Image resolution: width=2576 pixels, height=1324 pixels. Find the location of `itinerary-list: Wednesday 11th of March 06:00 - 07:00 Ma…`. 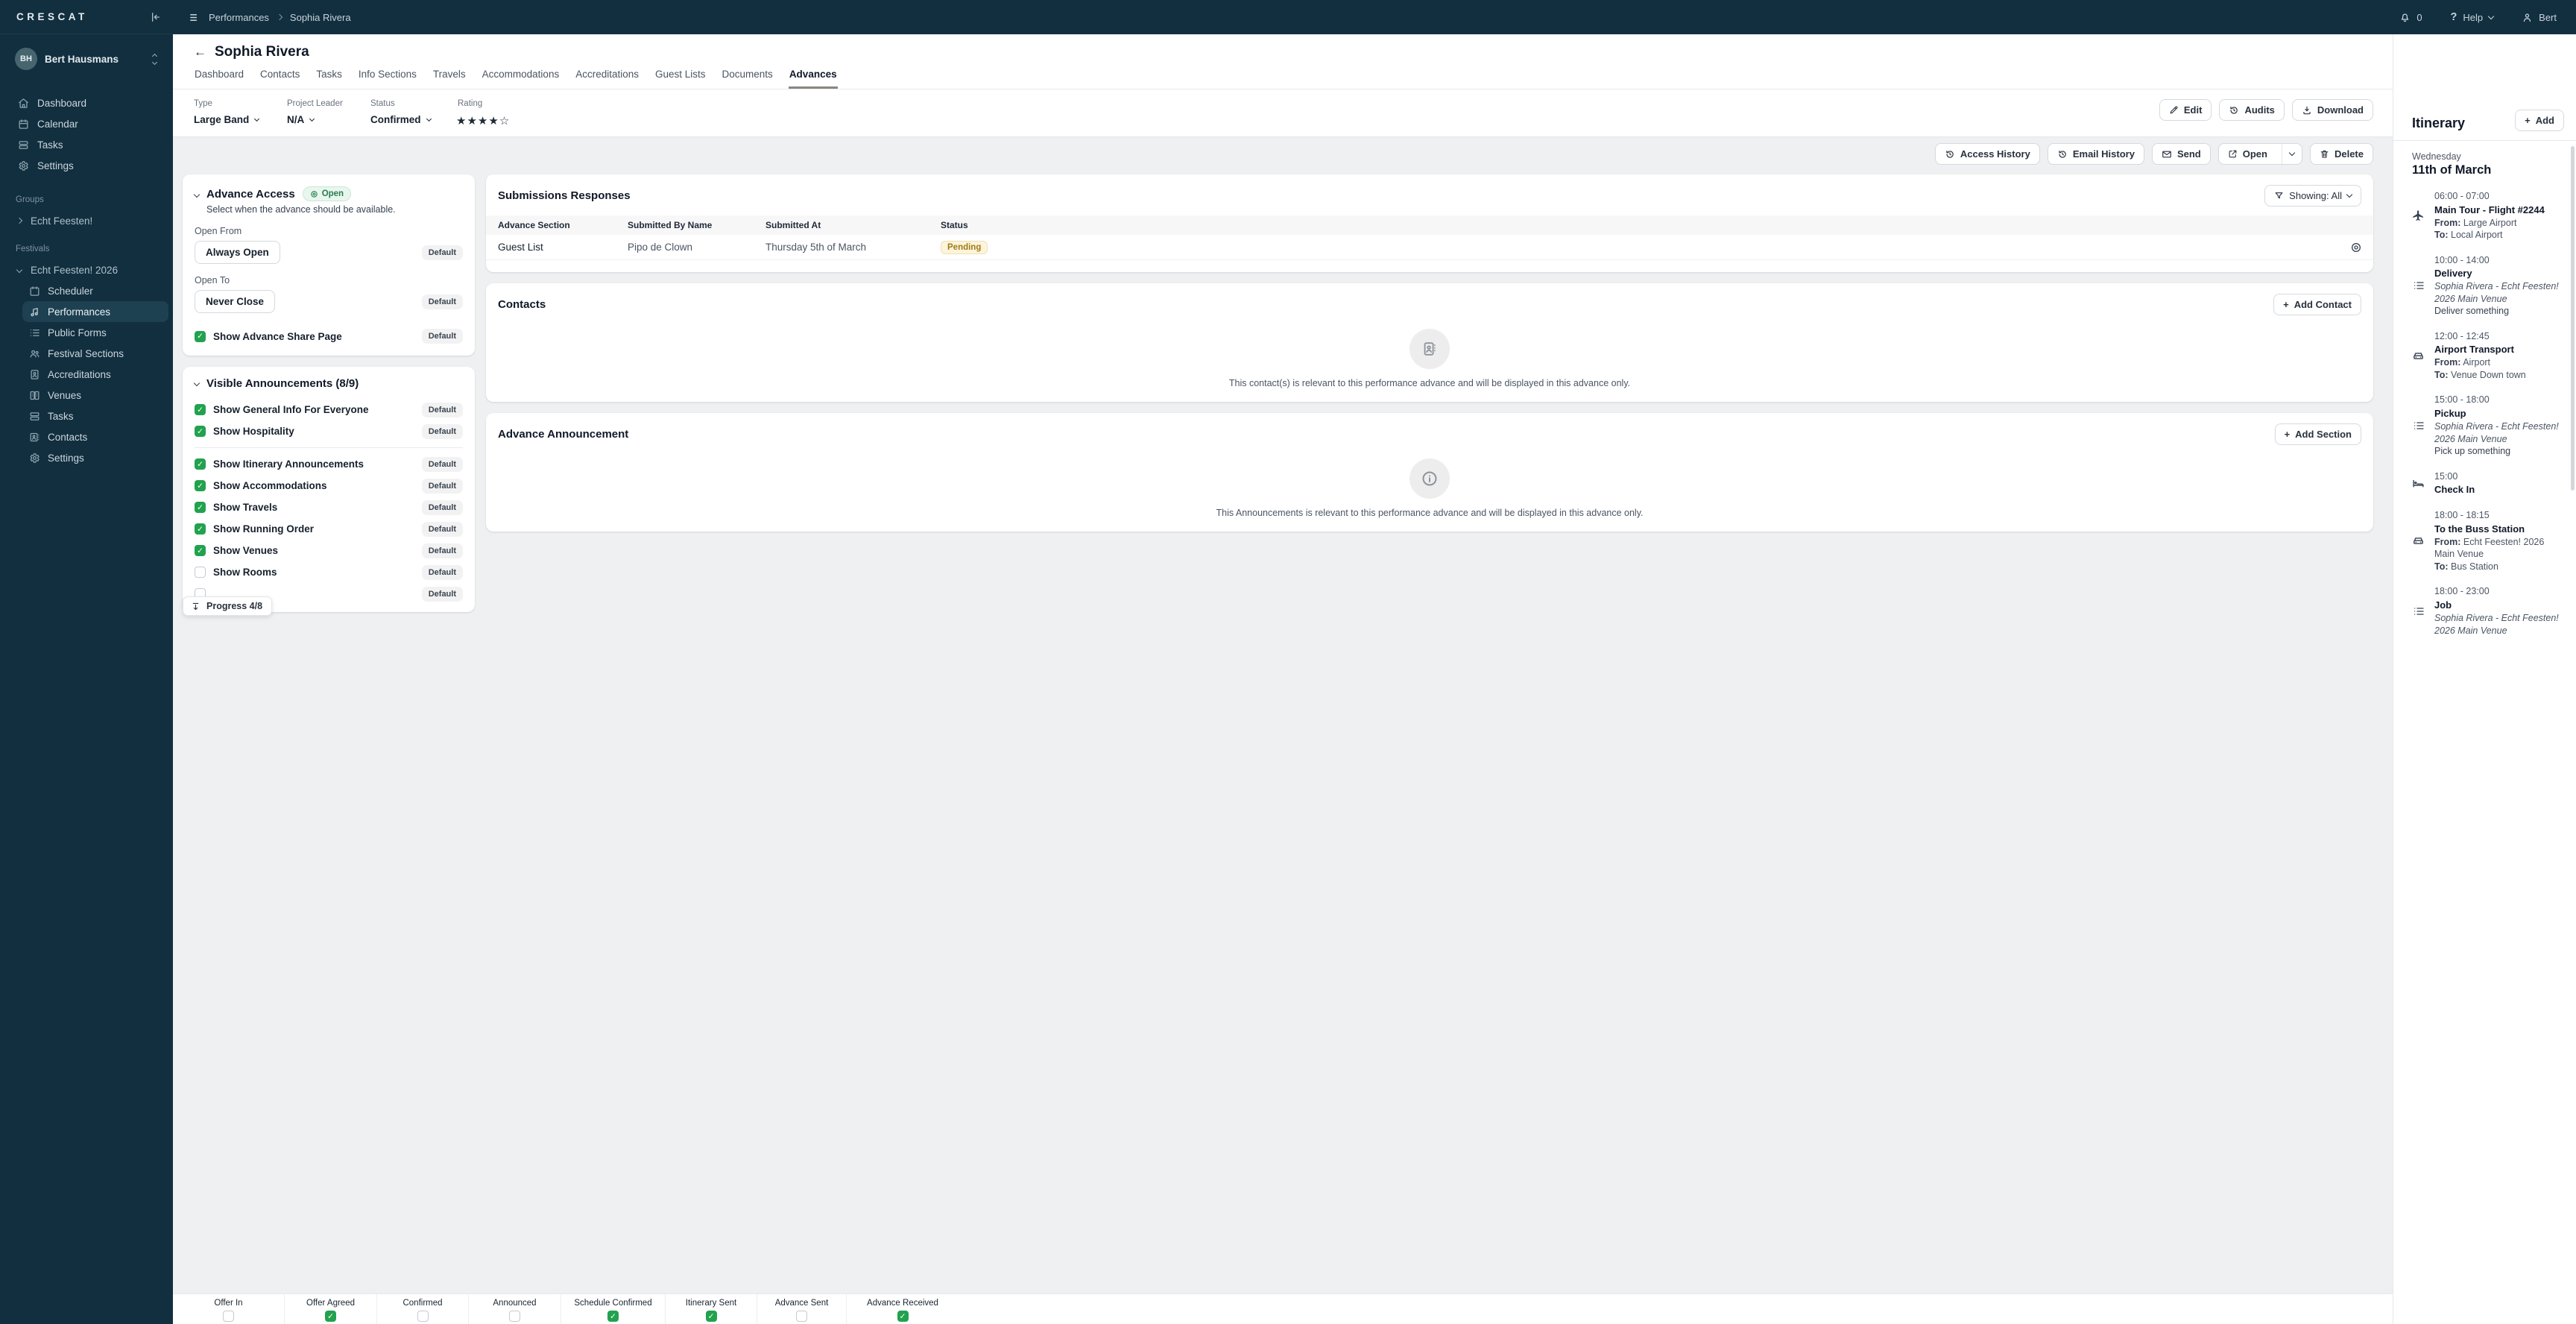

itinerary-list: Wednesday 11th of March 06:00 - 07:00 Ma… is located at coordinates (2485, 732).